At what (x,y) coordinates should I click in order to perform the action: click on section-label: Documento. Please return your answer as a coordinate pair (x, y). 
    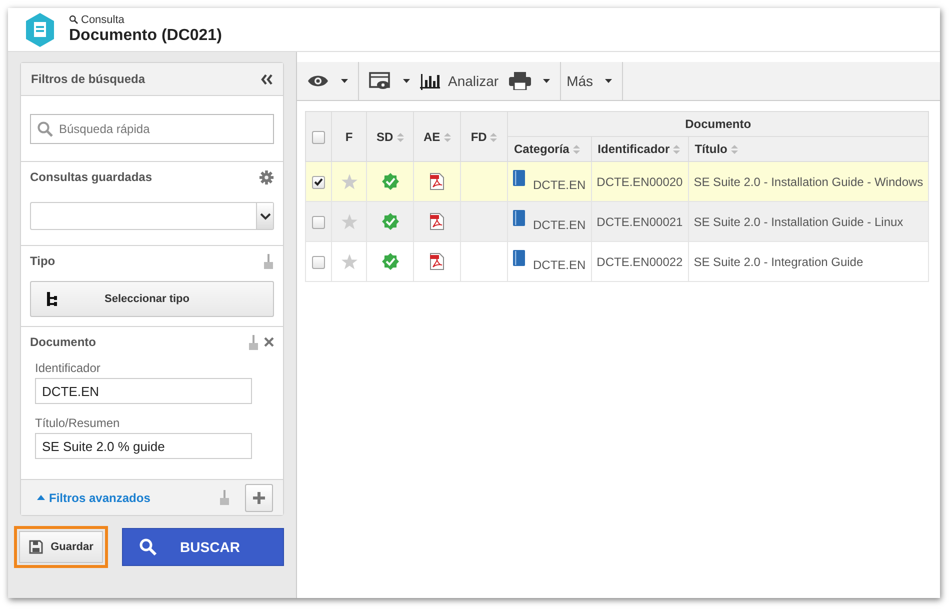
    Looking at the image, I should click on (63, 342).